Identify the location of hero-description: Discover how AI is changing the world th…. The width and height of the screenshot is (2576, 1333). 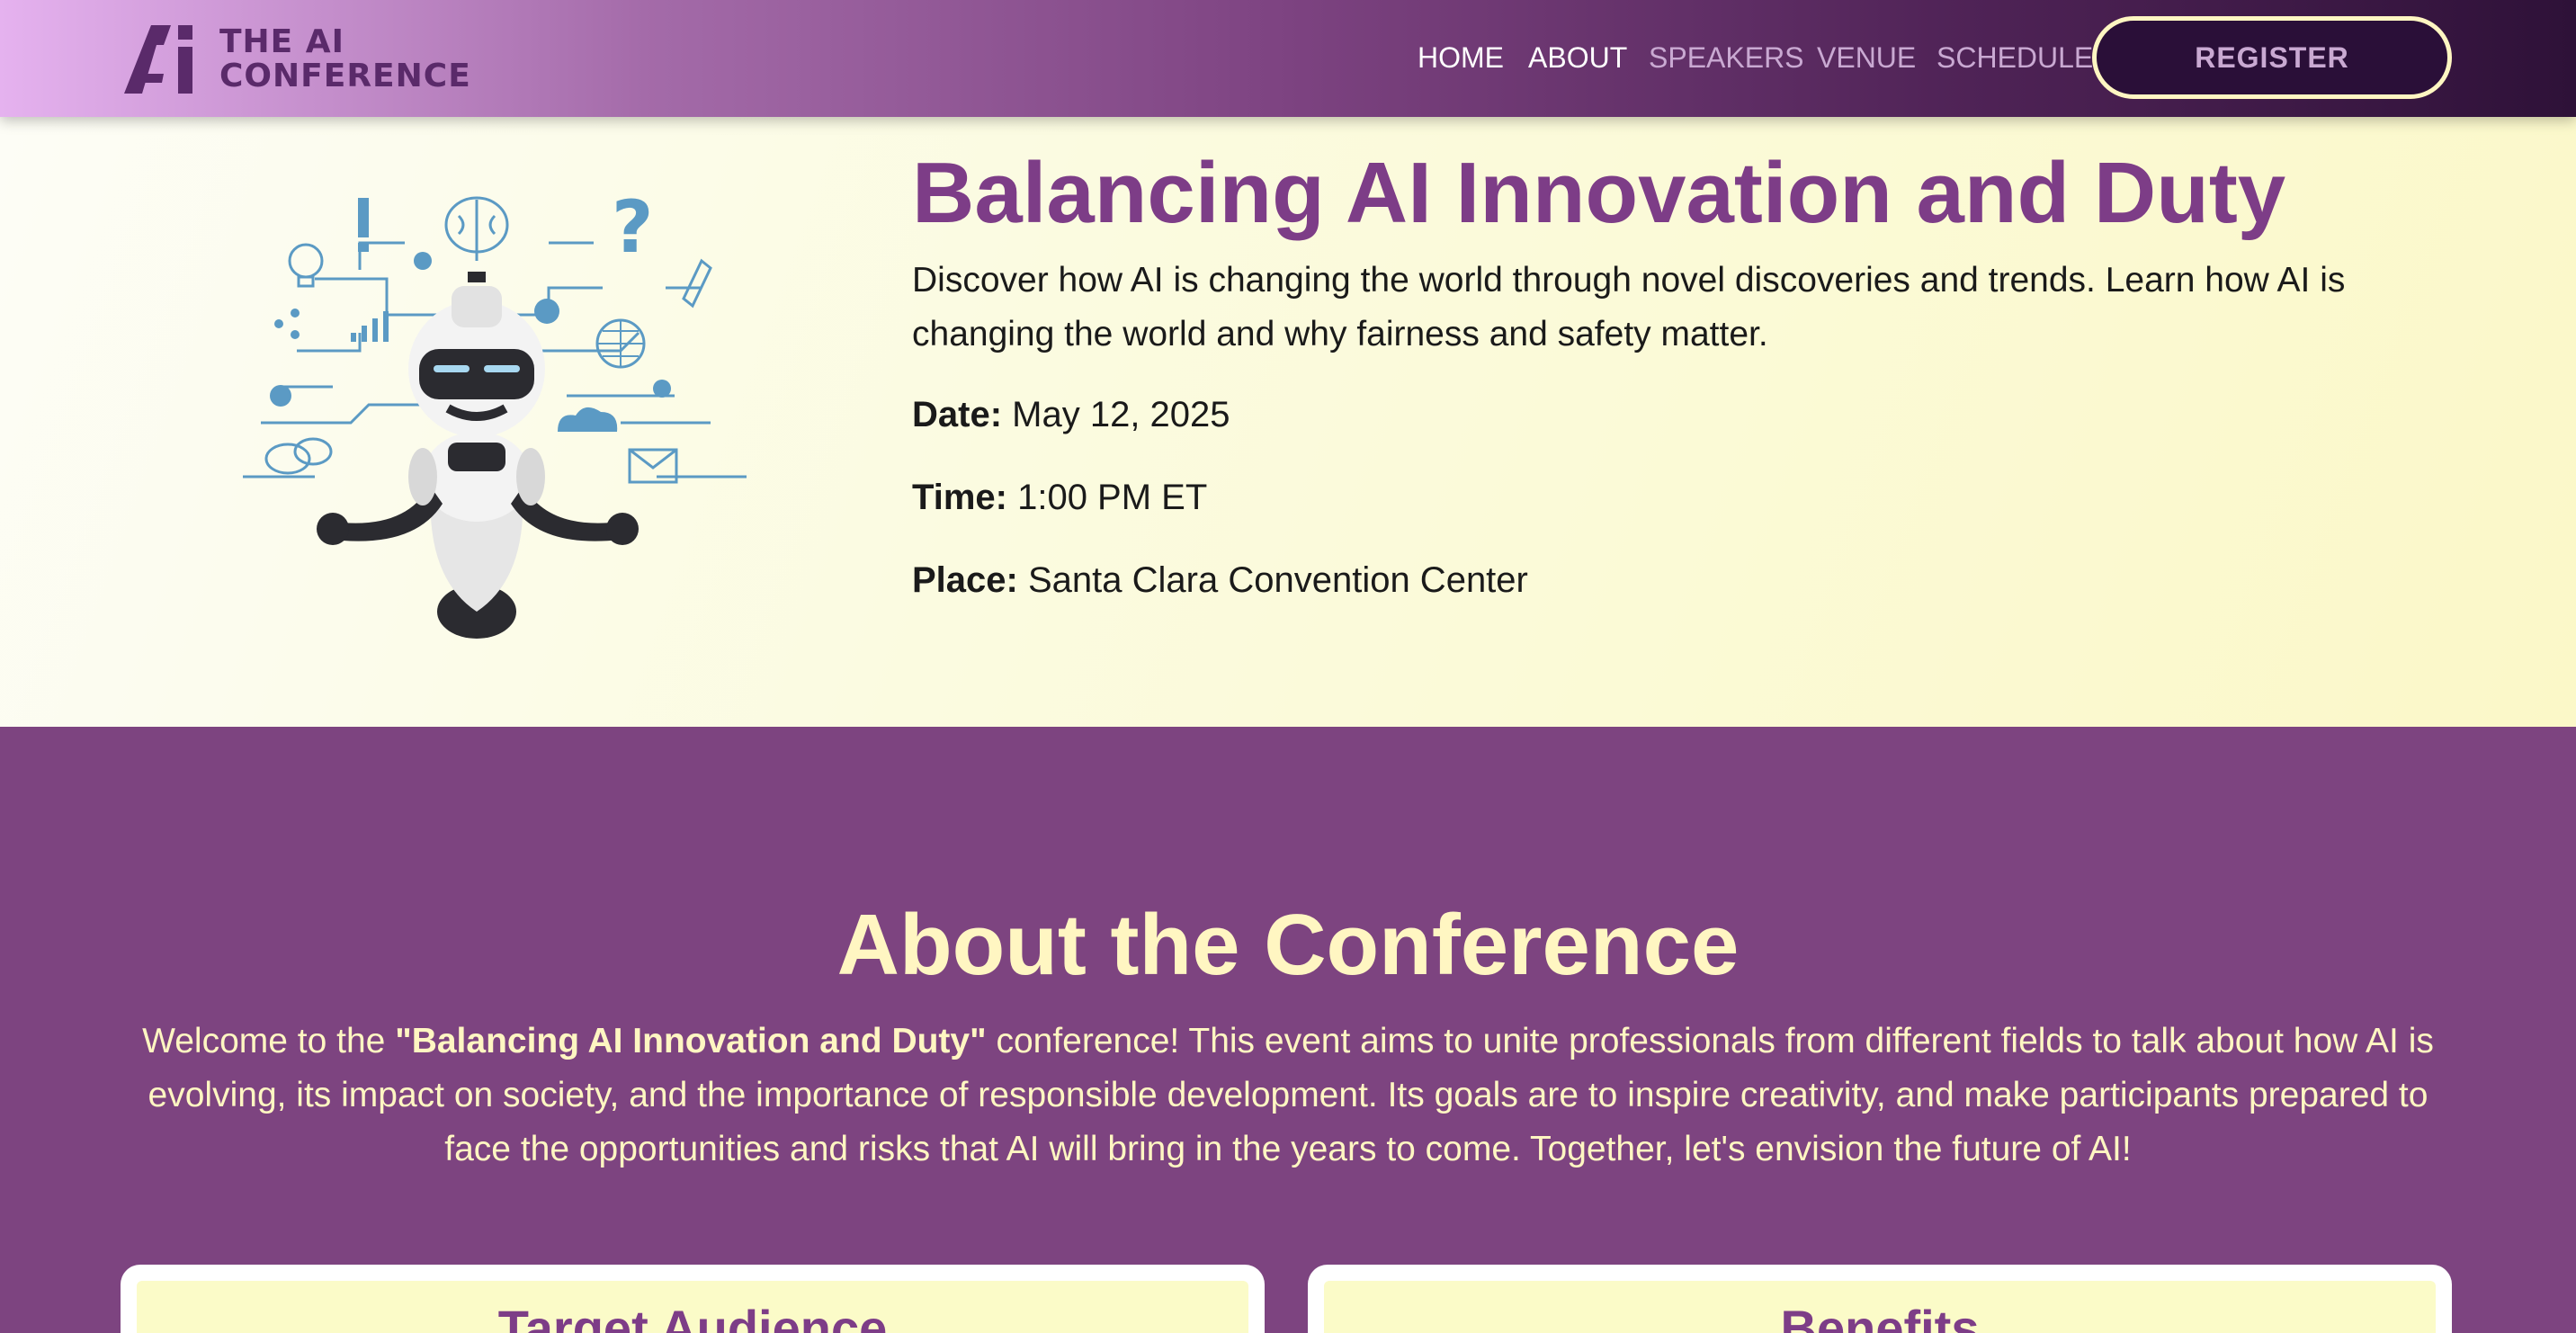
(1629, 307).